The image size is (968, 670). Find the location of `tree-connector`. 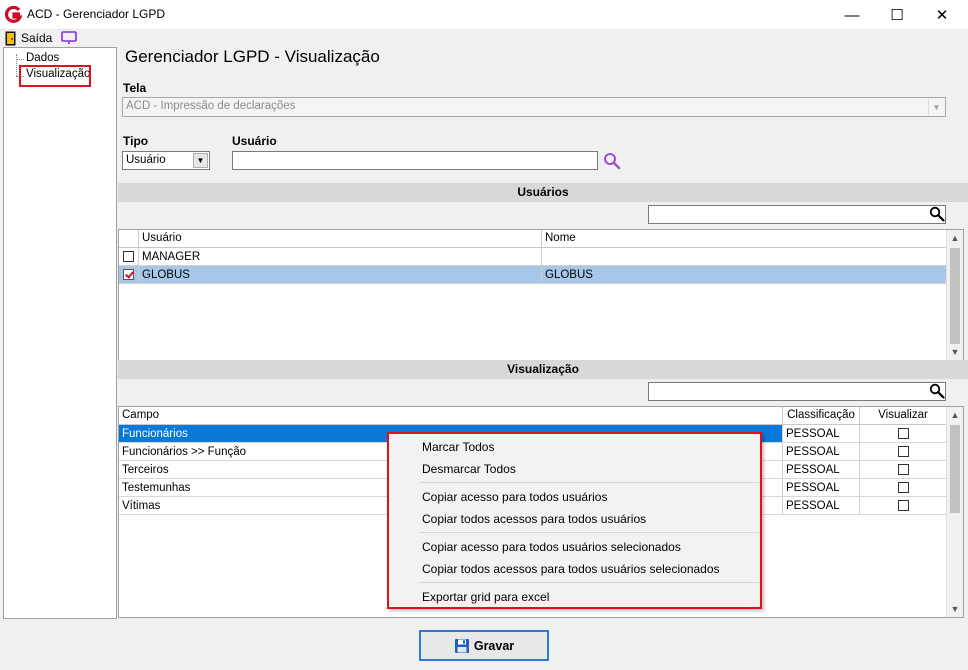

tree-connector is located at coordinates (20, 59).